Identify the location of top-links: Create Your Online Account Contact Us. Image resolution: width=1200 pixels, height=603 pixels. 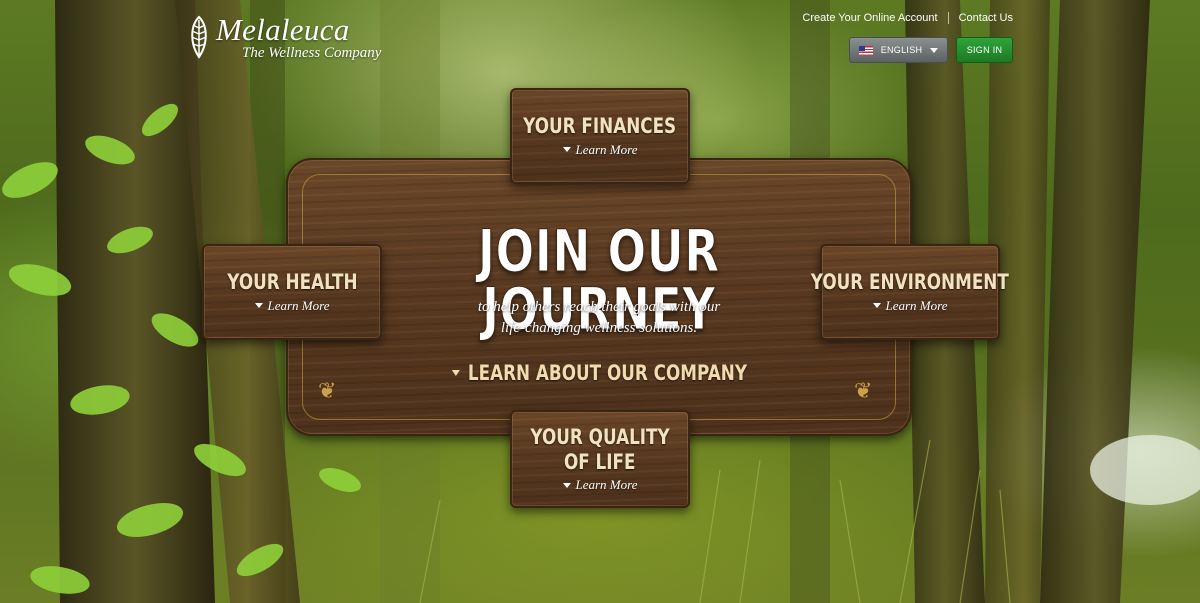
(907, 18).